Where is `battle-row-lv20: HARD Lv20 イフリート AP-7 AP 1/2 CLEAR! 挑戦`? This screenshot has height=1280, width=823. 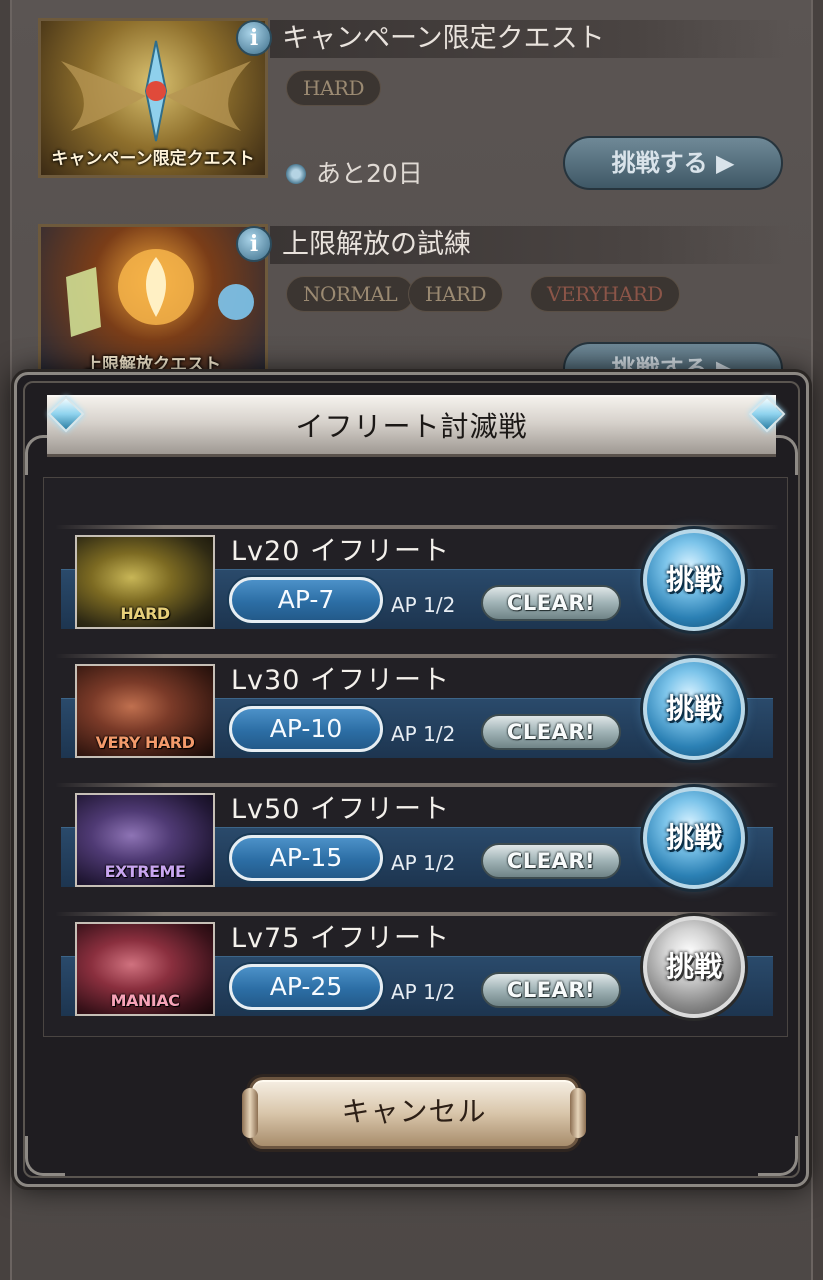
battle-row-lv20: HARD Lv20 イフリート AP-7 AP 1/2 CLEAR! 挑戦 is located at coordinates (417, 584).